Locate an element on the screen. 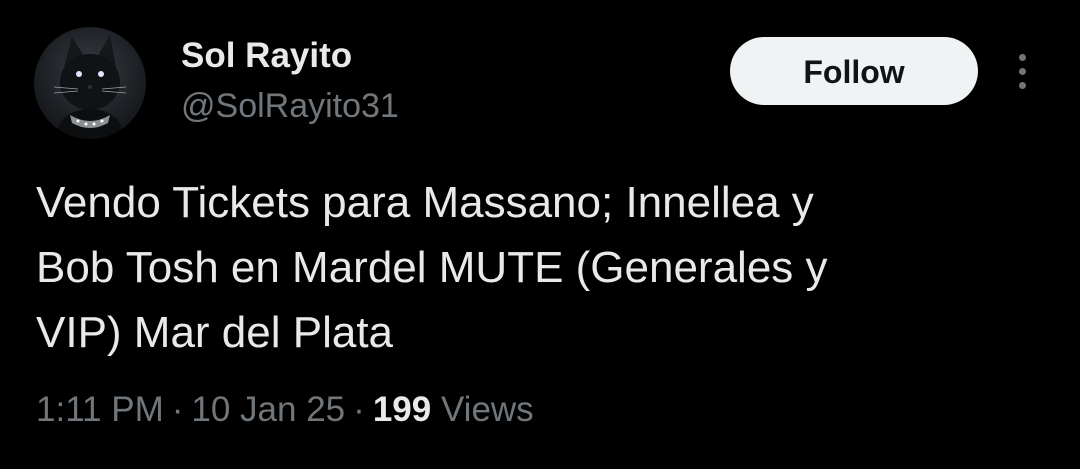 This screenshot has height=469, width=1080. author-handle: @SolRayito31 is located at coordinates (290, 106).